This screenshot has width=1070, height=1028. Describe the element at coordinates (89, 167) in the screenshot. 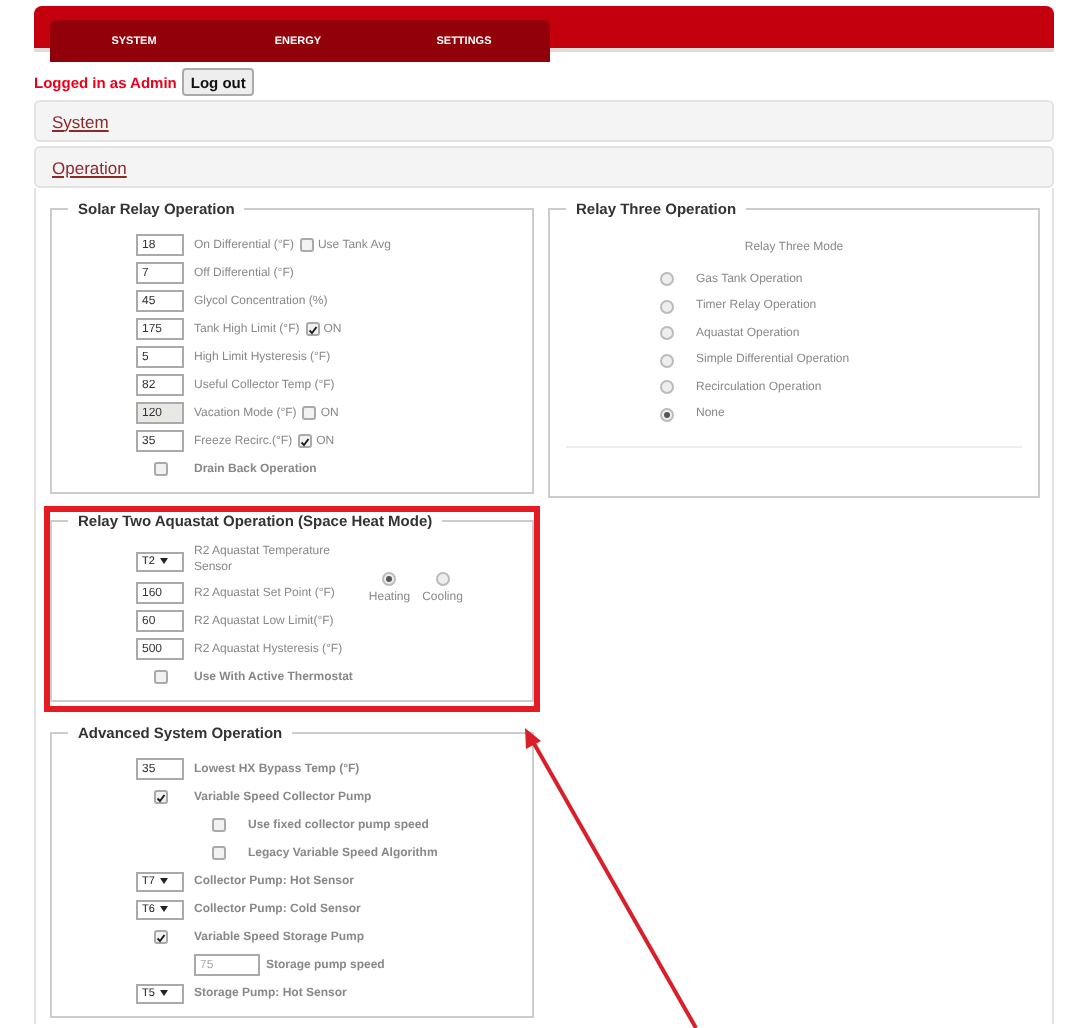

I see `section-link: Operation` at that location.